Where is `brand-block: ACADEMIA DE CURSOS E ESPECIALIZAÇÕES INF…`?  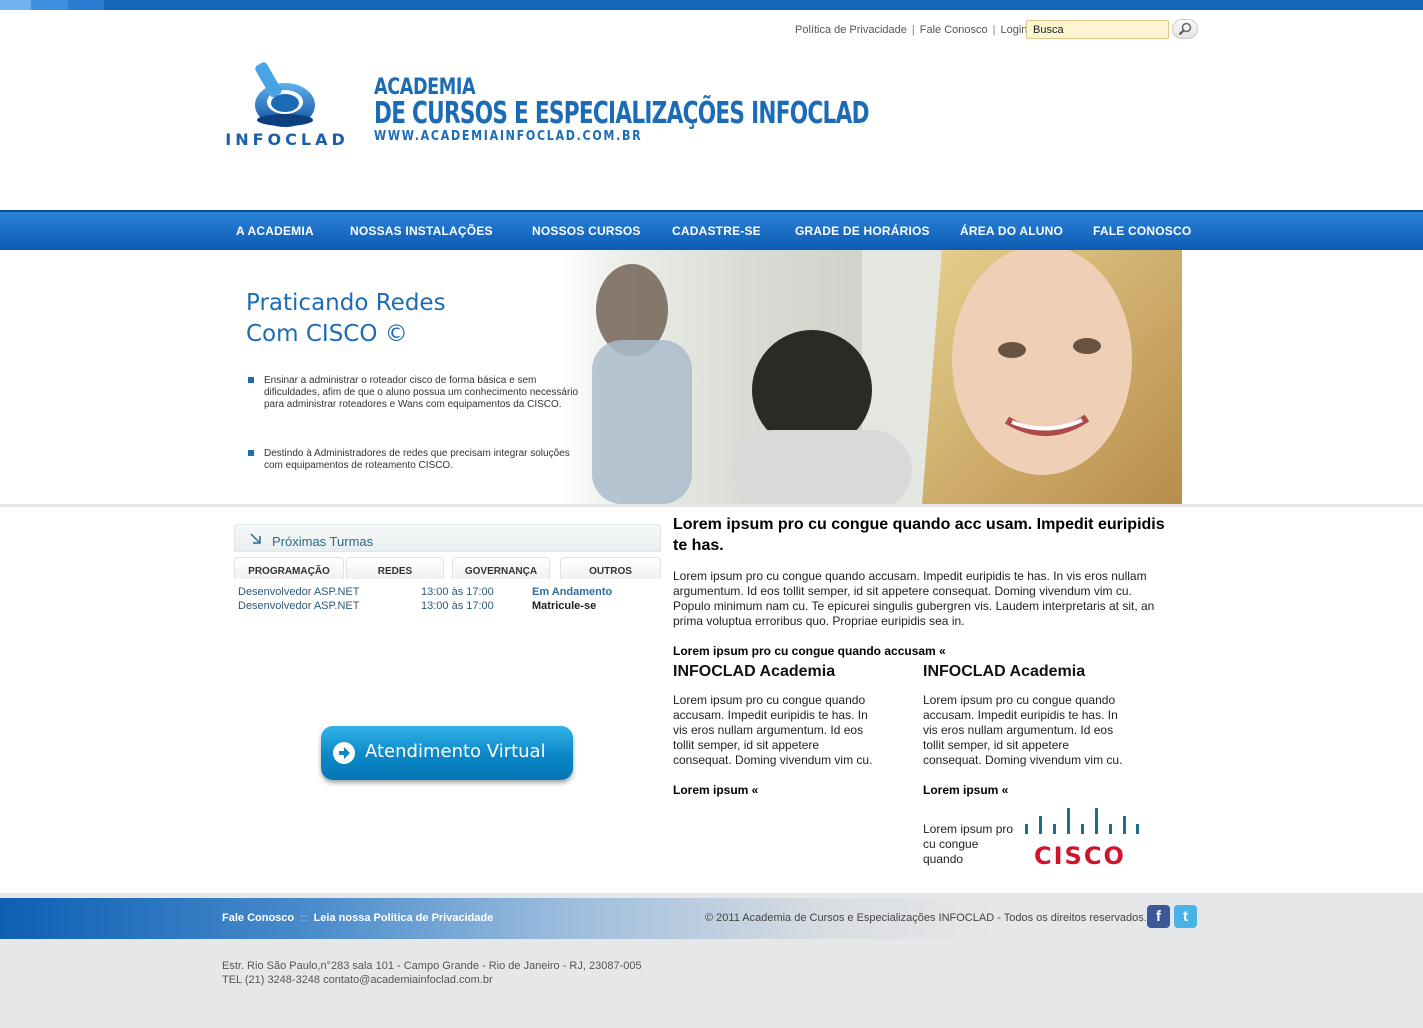
brand-block: ACADEMIA DE CURSOS E ESPECIALIZAÇÕES INF… is located at coordinates (717, 111).